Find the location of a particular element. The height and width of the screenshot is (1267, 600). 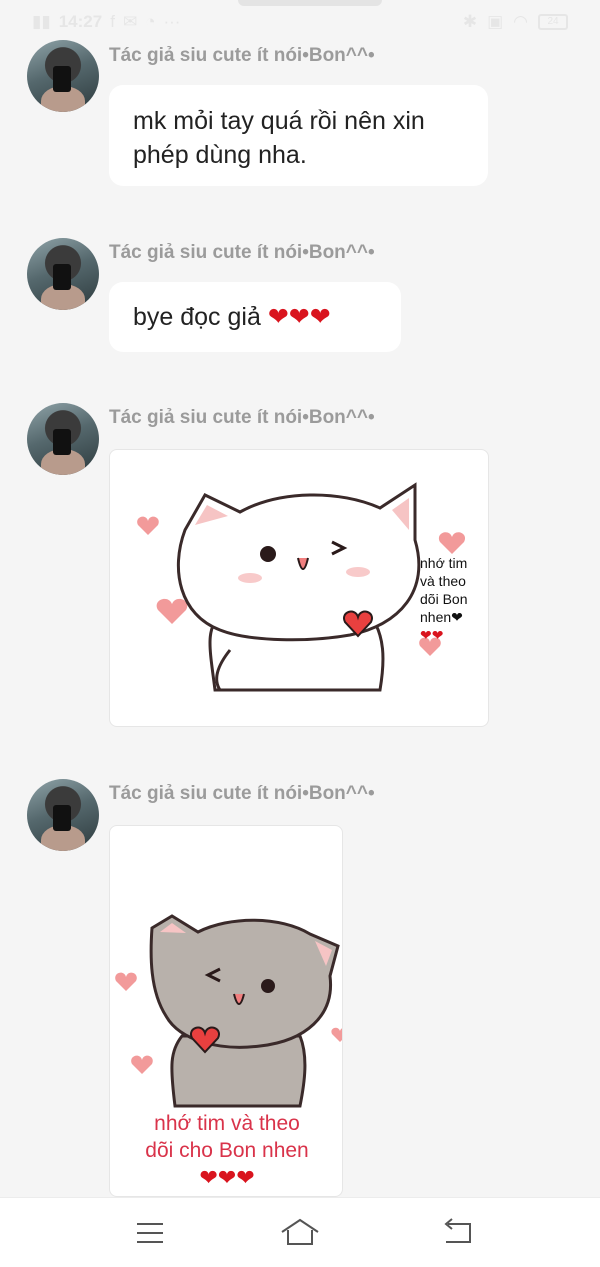

battery-icon: 24 is located at coordinates (553, 22).